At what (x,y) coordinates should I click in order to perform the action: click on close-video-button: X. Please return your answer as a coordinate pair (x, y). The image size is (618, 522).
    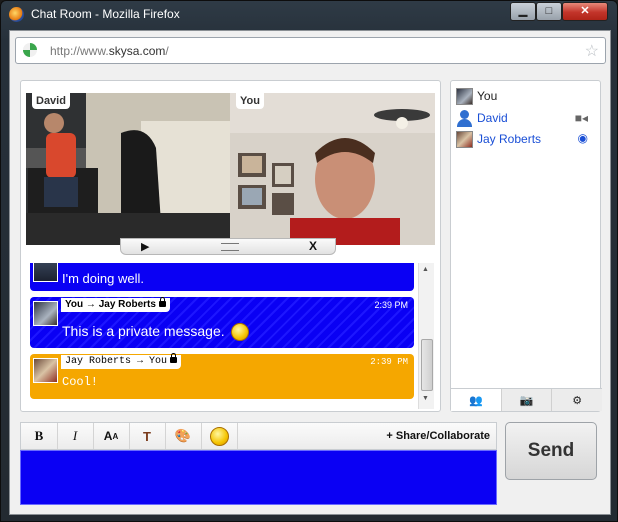
    Looking at the image, I should click on (313, 246).